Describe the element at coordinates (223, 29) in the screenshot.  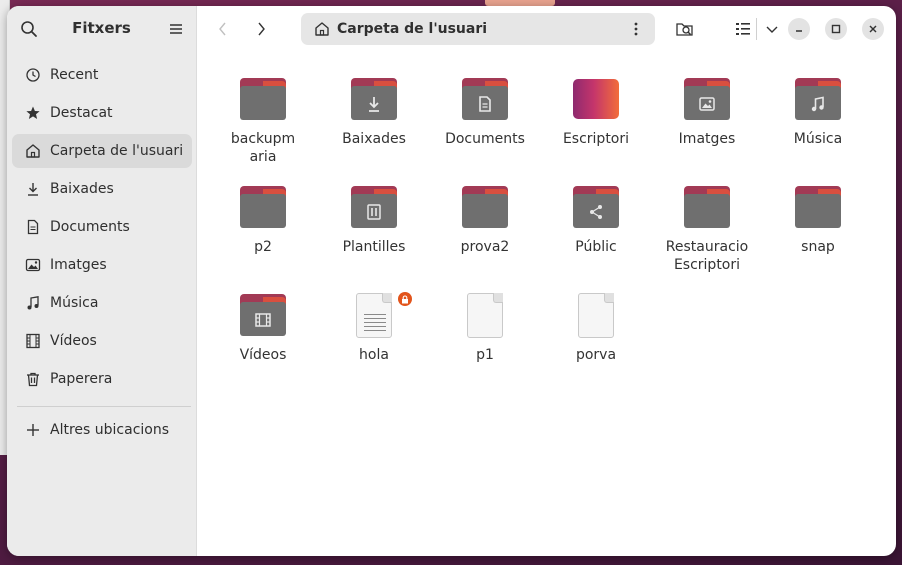
I see `back-button` at that location.